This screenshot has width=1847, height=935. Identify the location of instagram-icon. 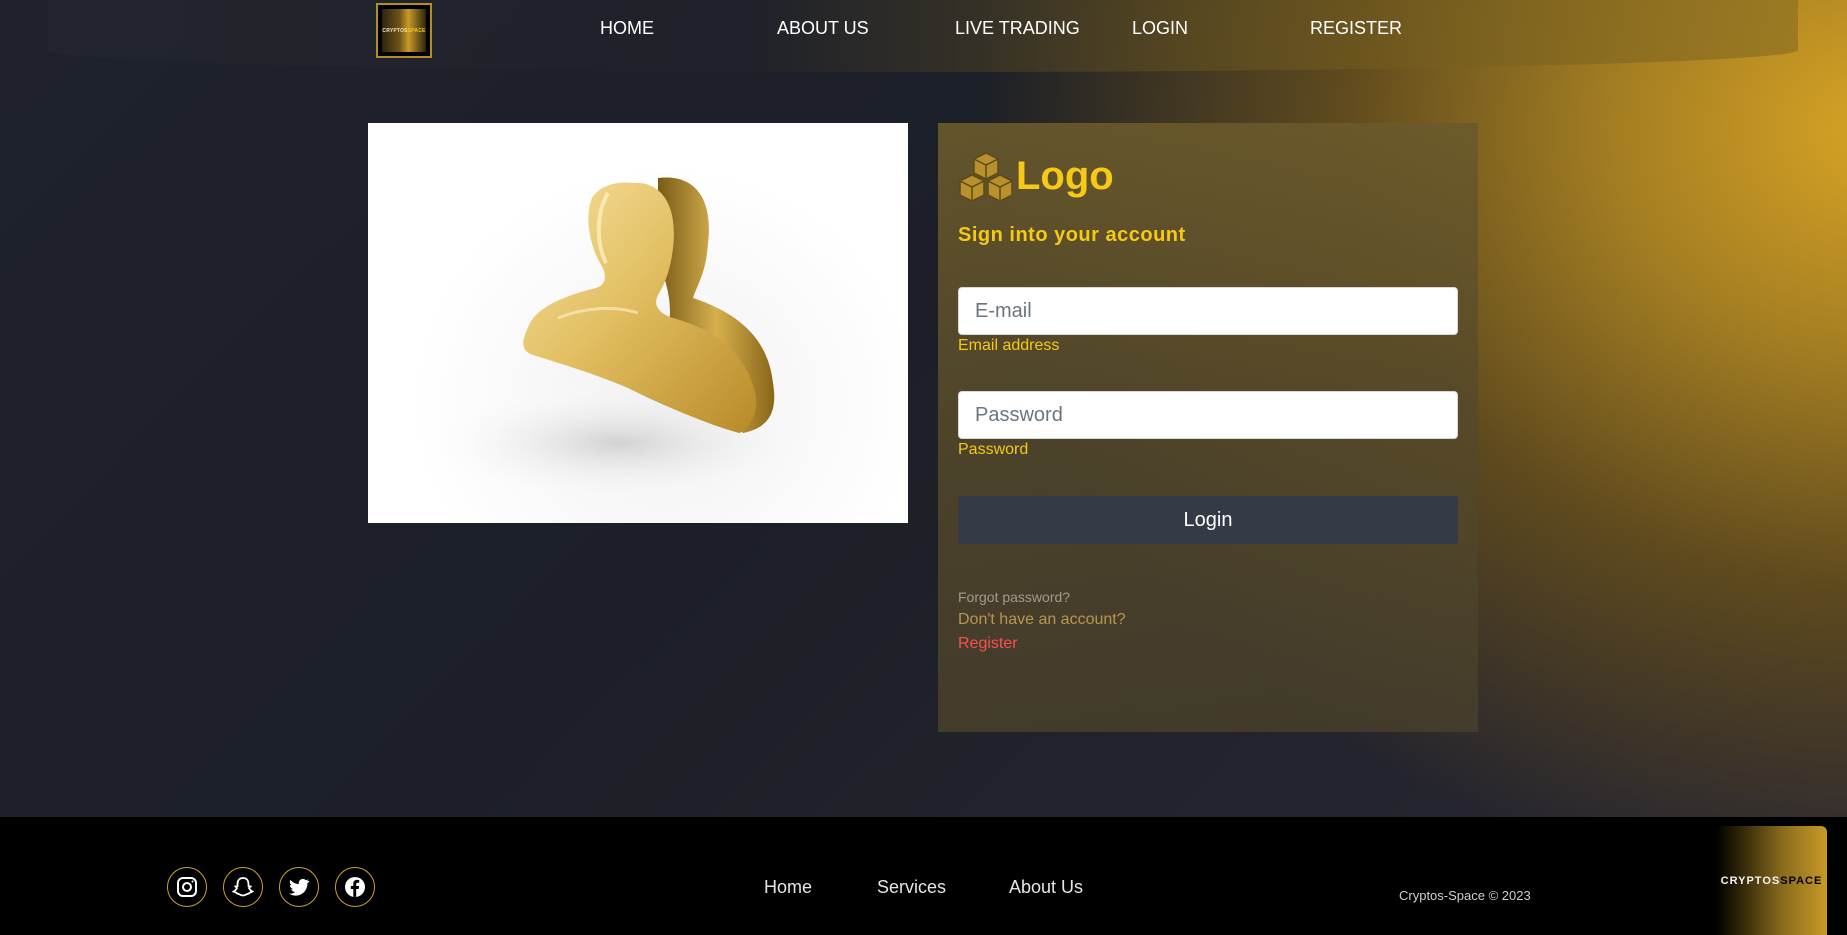
(187, 887).